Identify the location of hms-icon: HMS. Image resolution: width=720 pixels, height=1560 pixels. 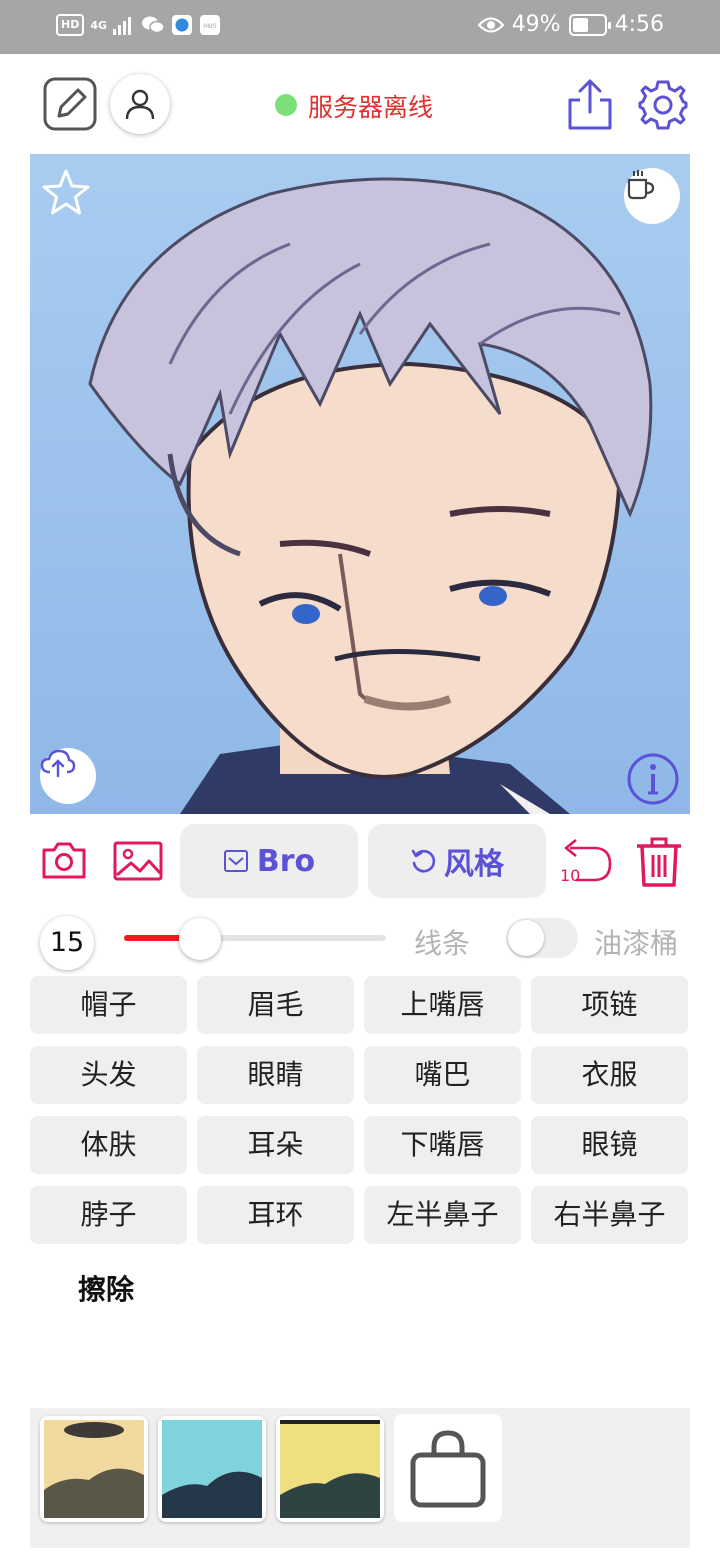
(210, 25).